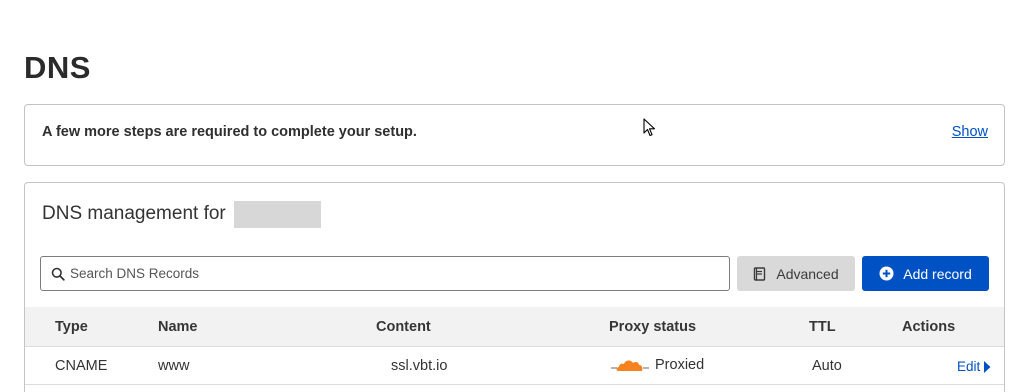 The image size is (1036, 392). What do you see at coordinates (174, 366) in the screenshot?
I see `record-name: www` at bounding box center [174, 366].